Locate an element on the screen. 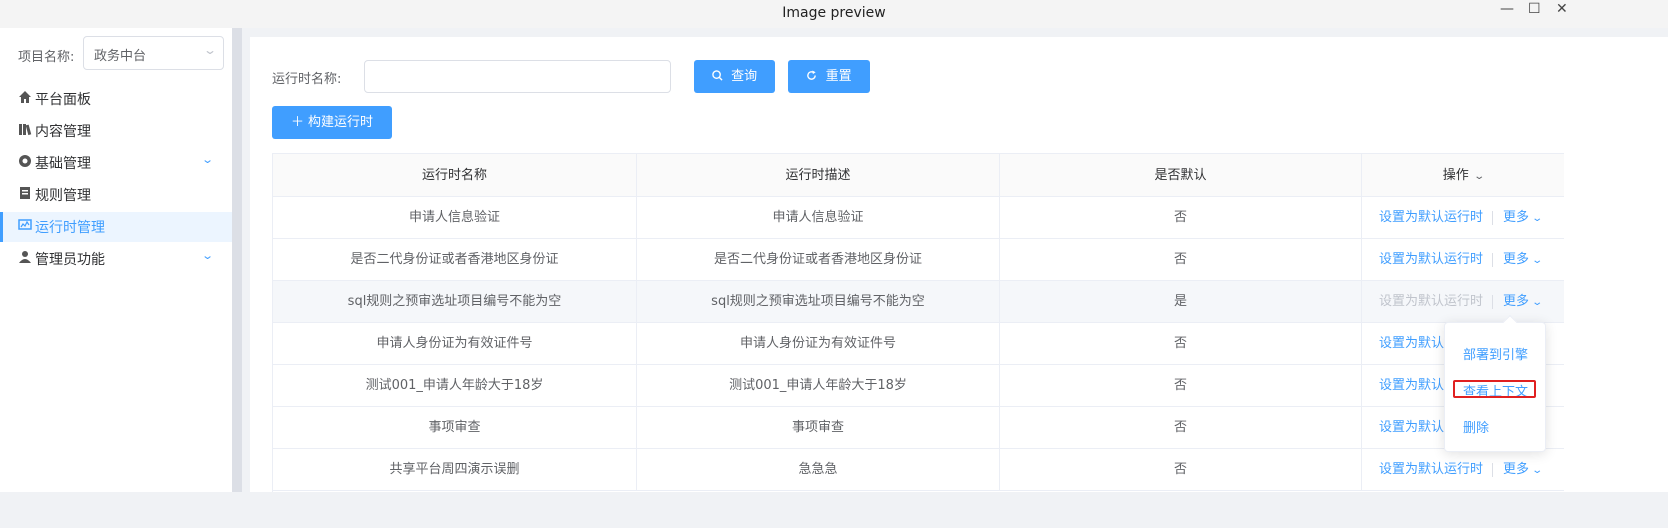  search-button: 查询 is located at coordinates (734, 76).